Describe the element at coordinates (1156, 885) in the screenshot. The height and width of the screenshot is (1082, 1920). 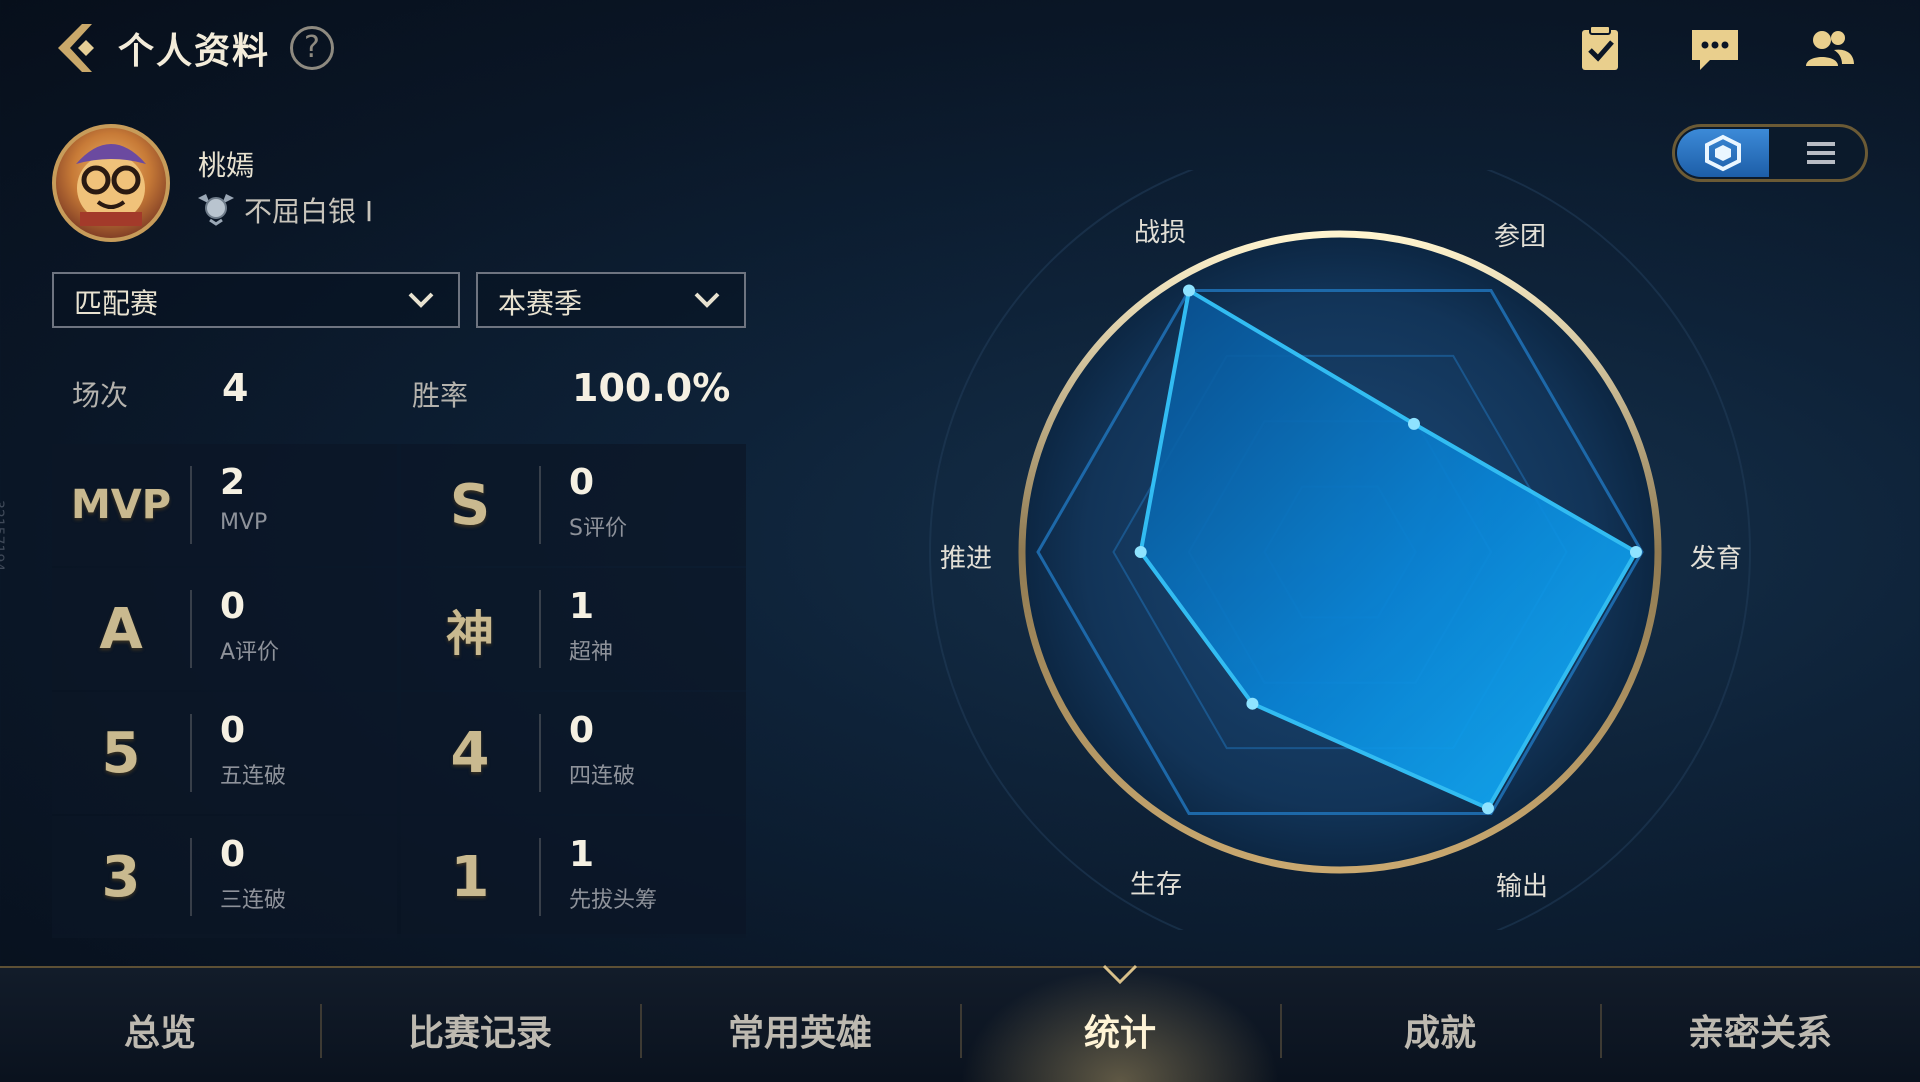
I see `radar-axis-label: 生存` at that location.